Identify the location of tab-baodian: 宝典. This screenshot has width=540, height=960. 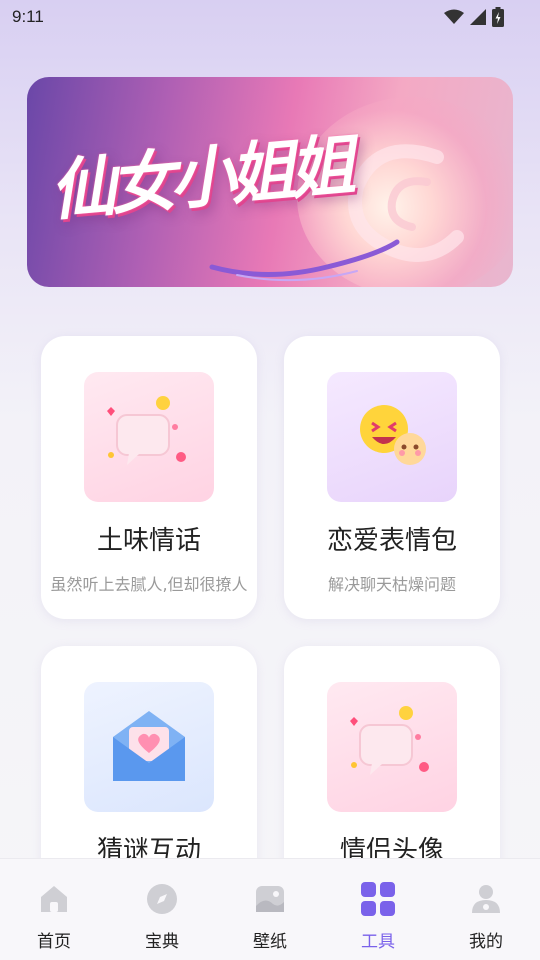
(162, 909).